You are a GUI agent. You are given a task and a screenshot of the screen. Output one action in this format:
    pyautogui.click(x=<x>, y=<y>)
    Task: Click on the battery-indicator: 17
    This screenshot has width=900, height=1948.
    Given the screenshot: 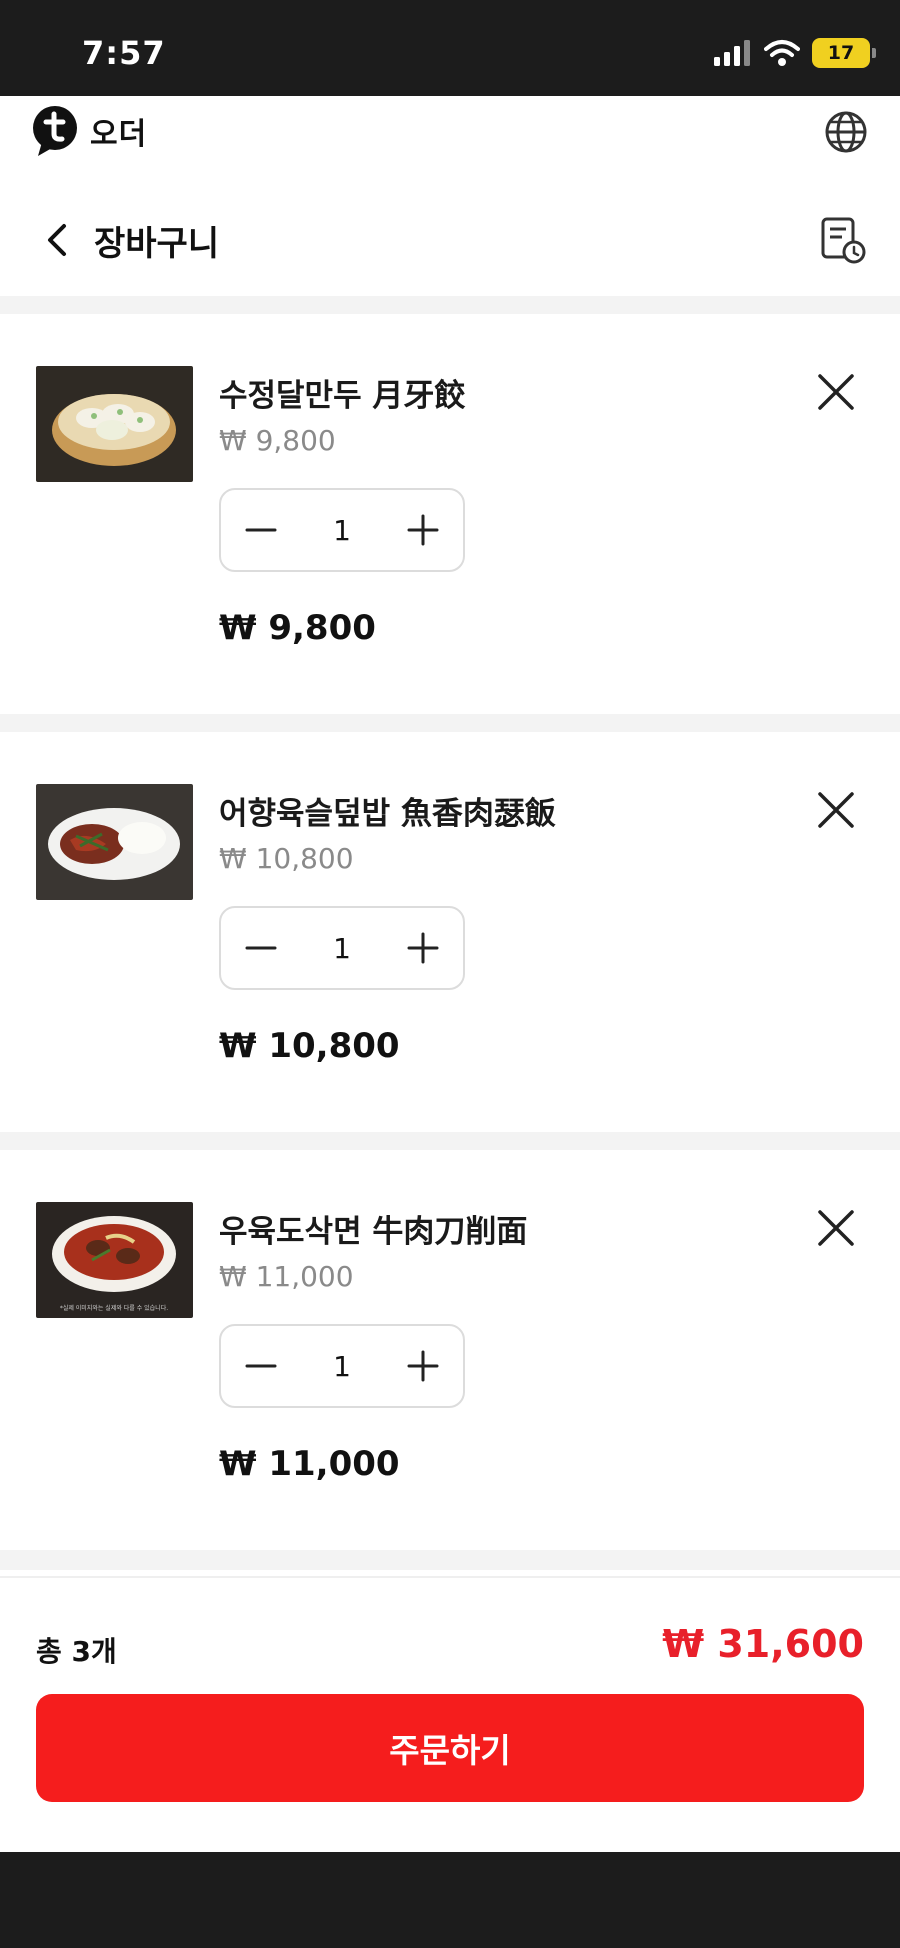 What is the action you would take?
    pyautogui.click(x=844, y=53)
    